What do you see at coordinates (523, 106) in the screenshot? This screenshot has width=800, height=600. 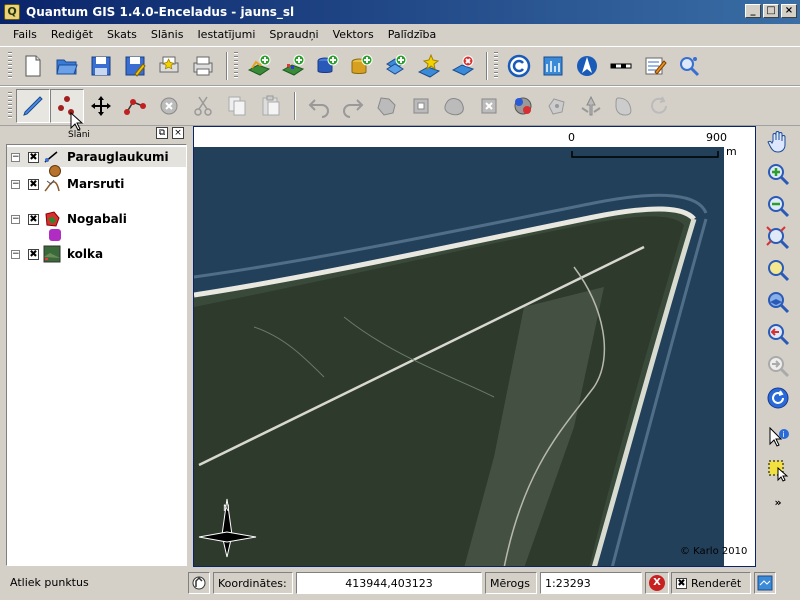 I see `delete-part-icon` at bounding box center [523, 106].